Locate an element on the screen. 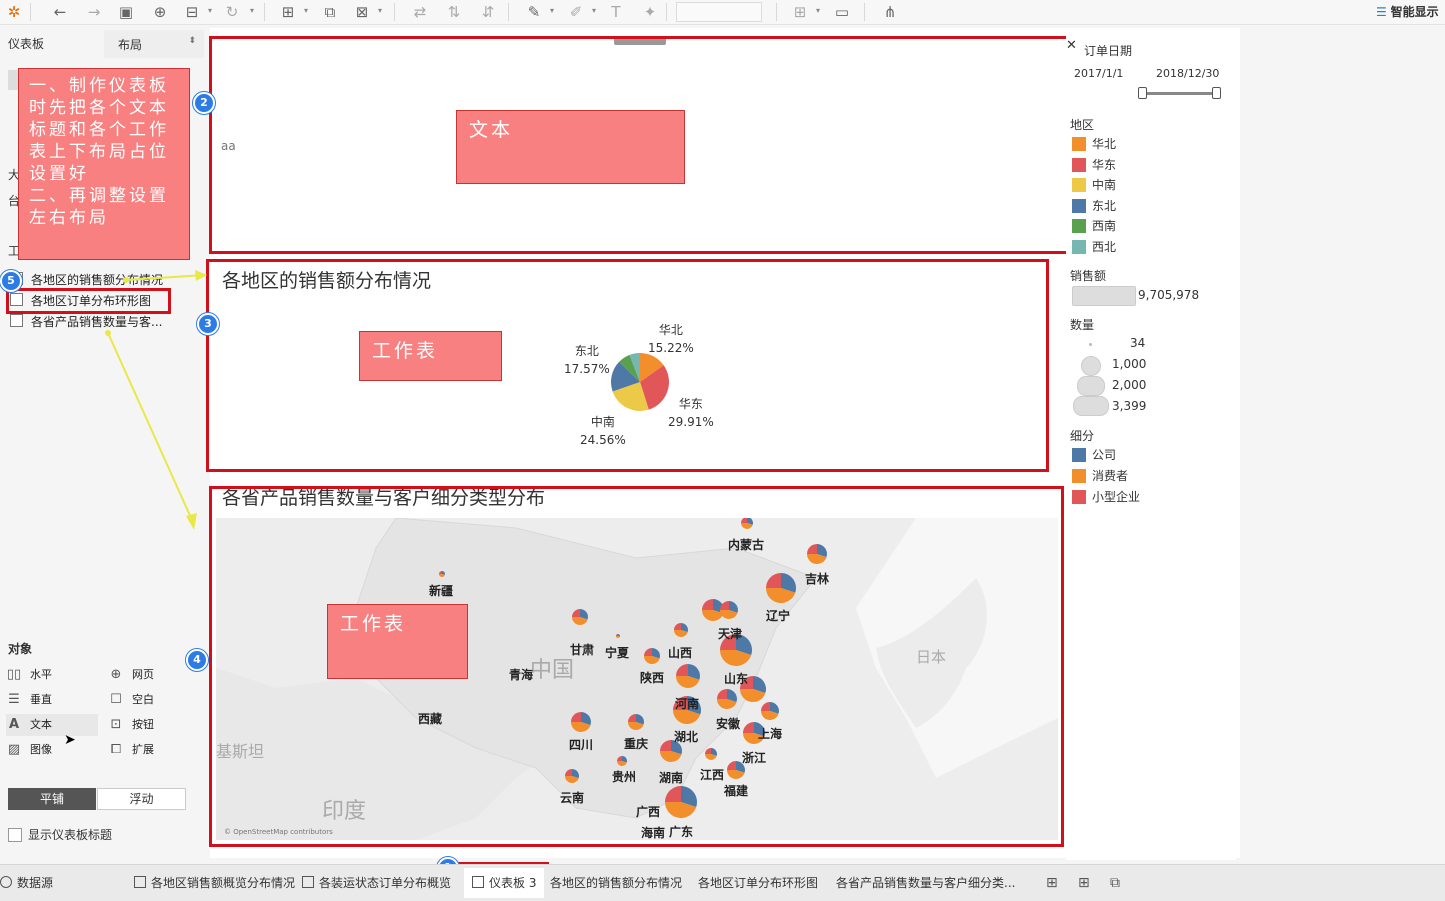 The height and width of the screenshot is (901, 1445). qty-legend-title: 数量 is located at coordinates (1082, 325).